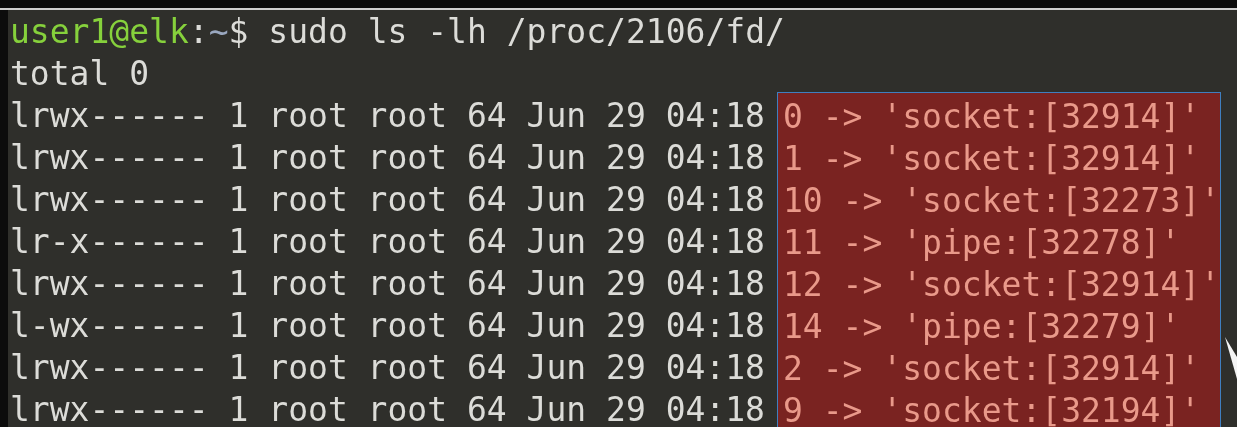  Describe the element at coordinates (238, 31) in the screenshot. I see `prompt-symbol: $` at that location.